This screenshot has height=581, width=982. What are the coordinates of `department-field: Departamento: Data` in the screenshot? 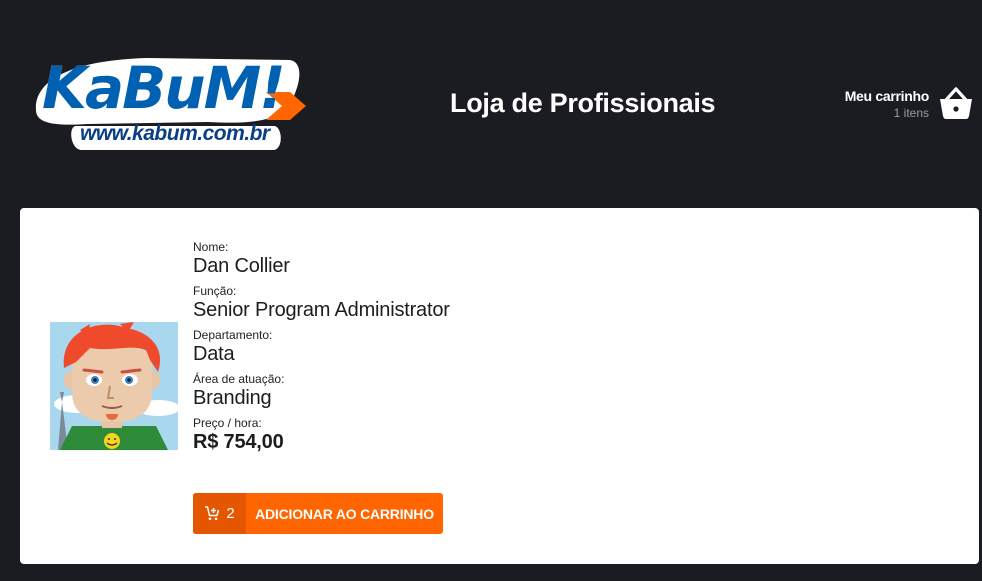 It's located at (321, 347).